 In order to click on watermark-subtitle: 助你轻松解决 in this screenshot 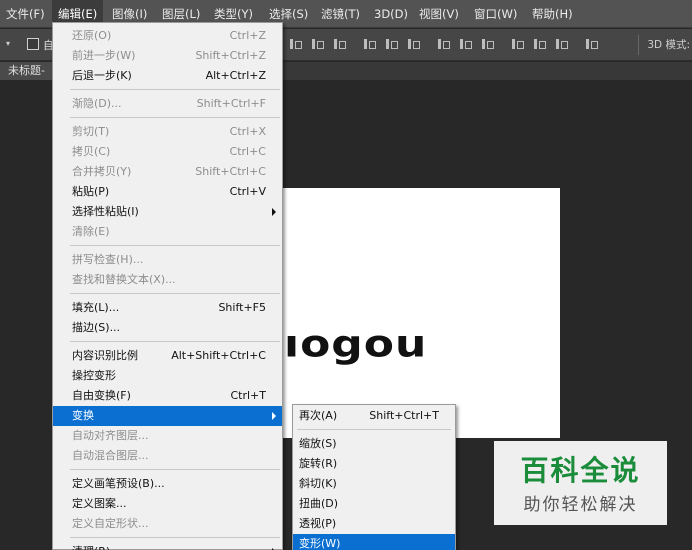, I will do `click(580, 505)`.